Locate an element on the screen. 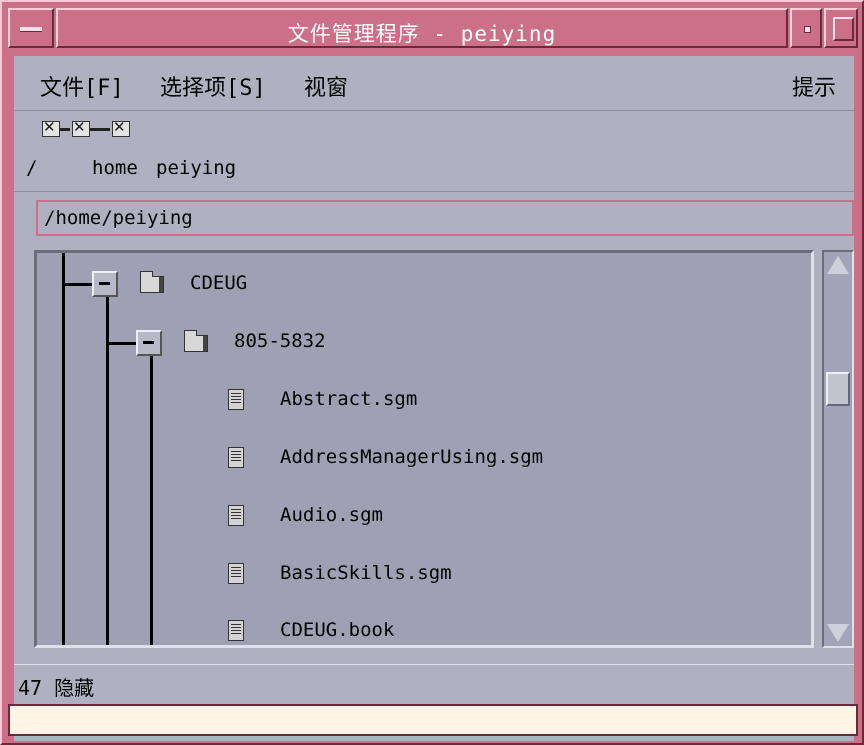 This screenshot has width=864, height=745. path-root-label: / is located at coordinates (31, 168).